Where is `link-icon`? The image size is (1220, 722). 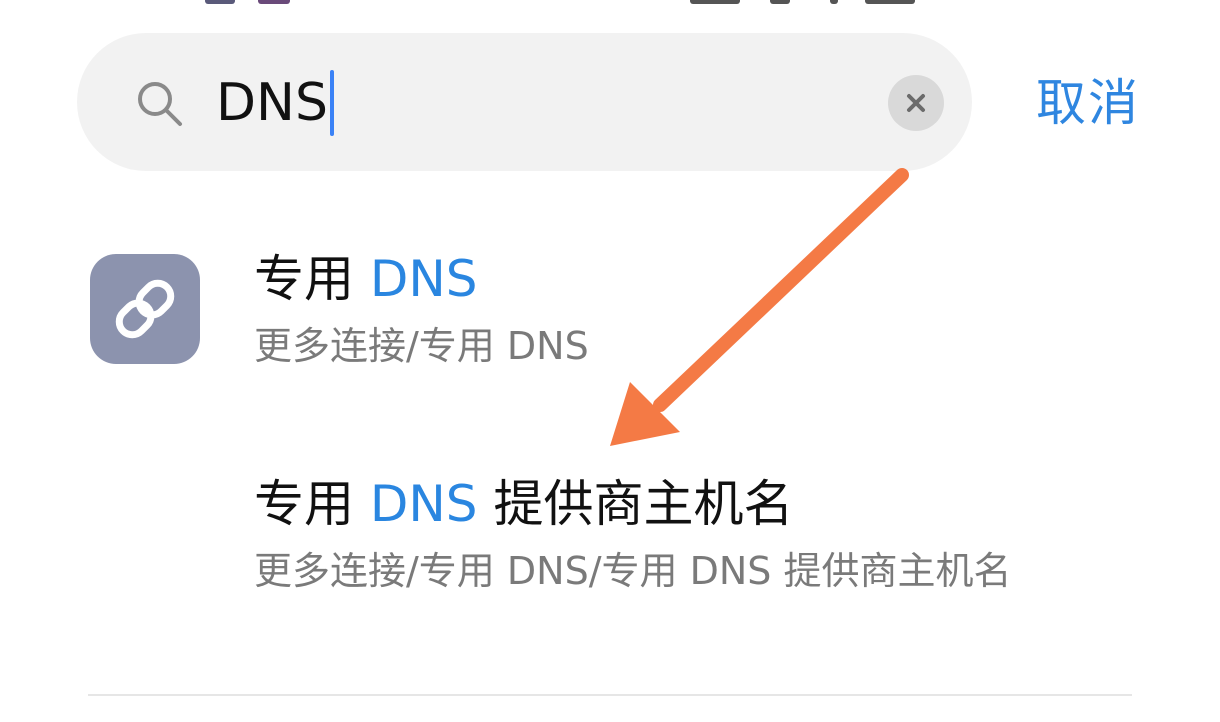 link-icon is located at coordinates (145, 309).